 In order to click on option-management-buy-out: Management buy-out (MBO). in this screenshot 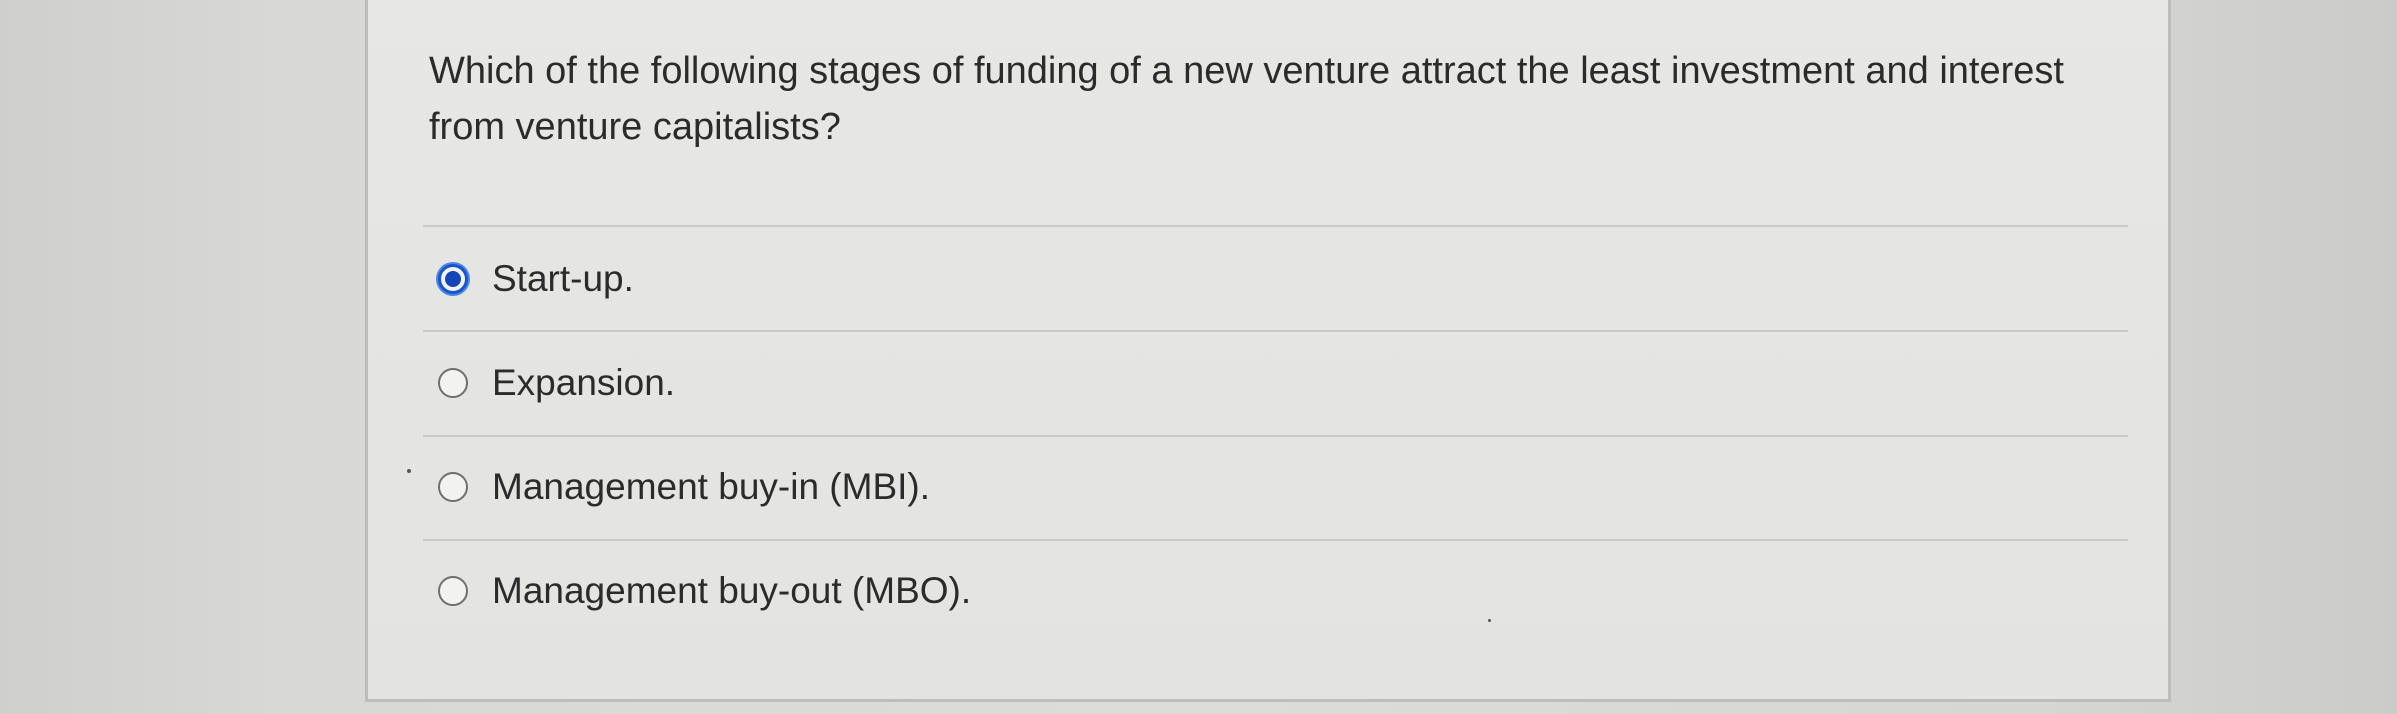, I will do `click(704, 591)`.